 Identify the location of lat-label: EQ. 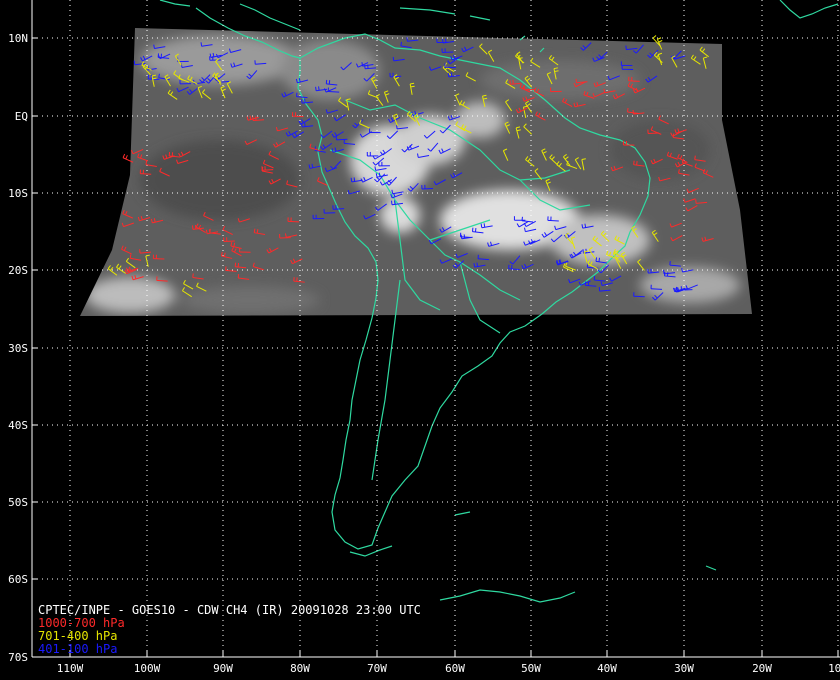
(21, 116).